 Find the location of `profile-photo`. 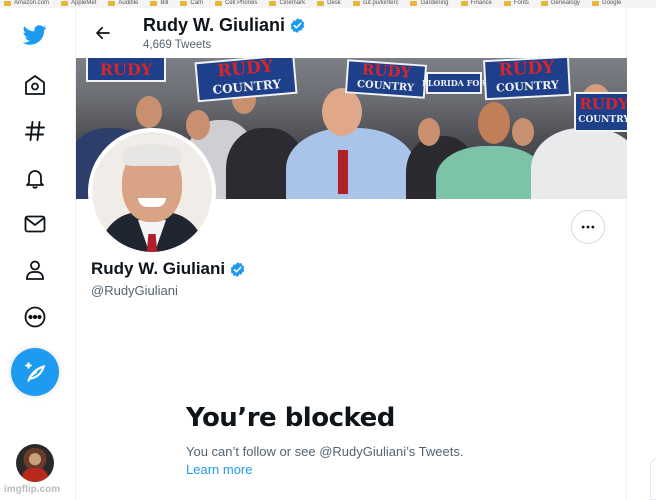

profile-photo is located at coordinates (152, 192).